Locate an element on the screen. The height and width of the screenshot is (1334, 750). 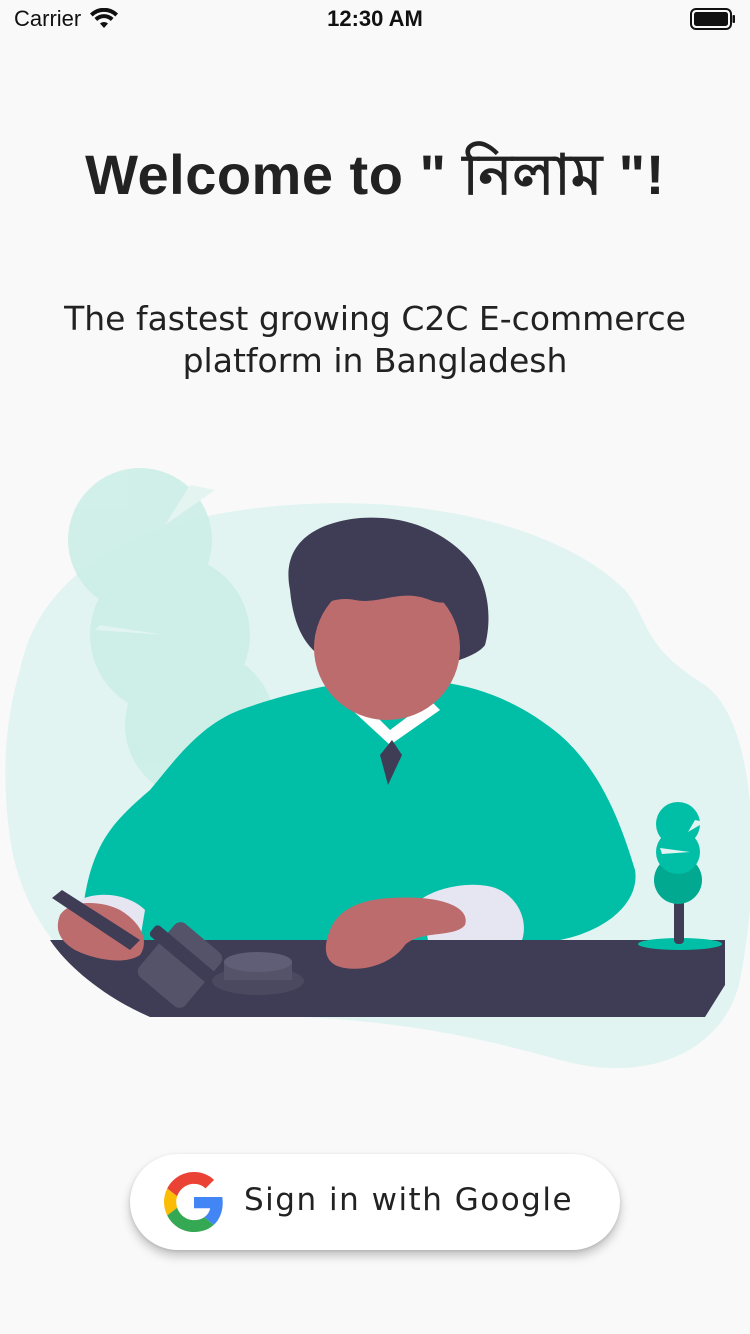
google-sign-in-button: Sign in with Google is located at coordinates (375, 1202).